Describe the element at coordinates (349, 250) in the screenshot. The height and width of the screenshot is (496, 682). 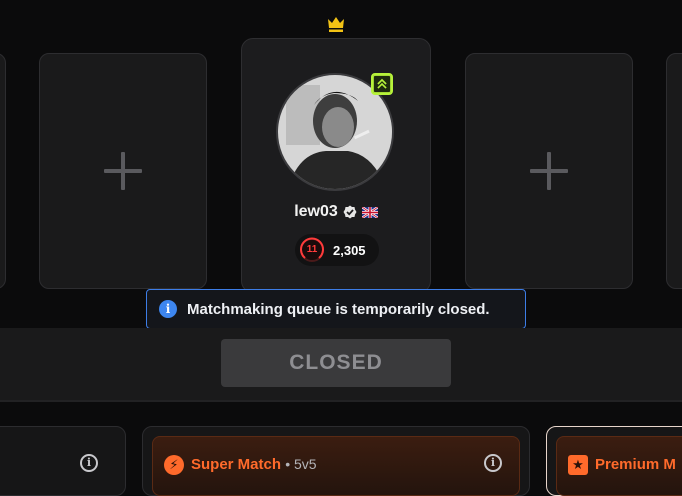
I see `elo-value: 2,305` at that location.